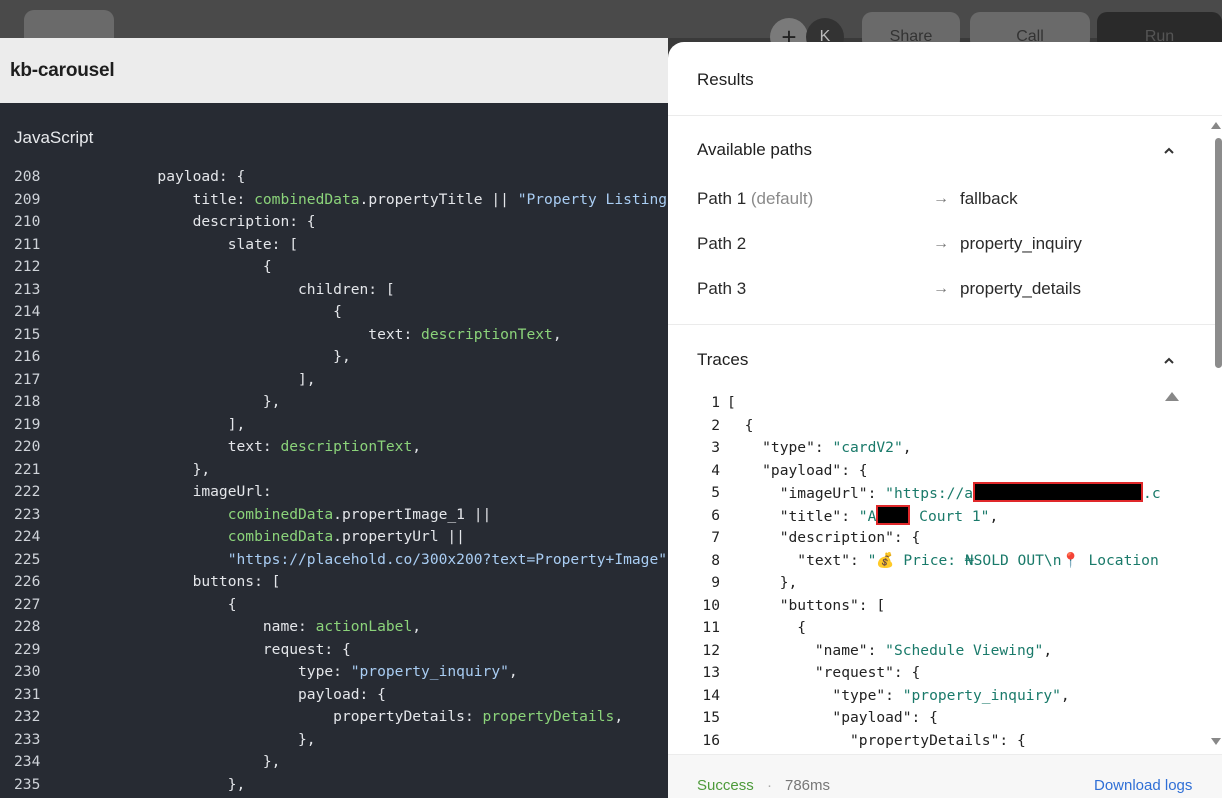  I want to click on trace-text: "request": {, so click(824, 672).